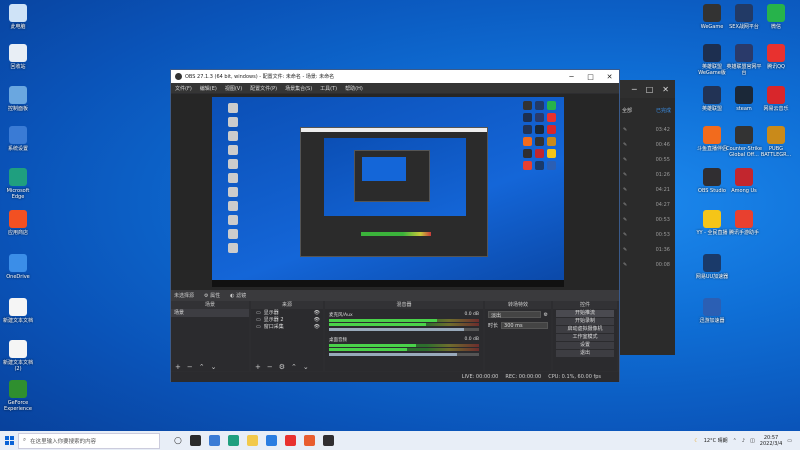 The image size is (800, 450). Describe the element at coordinates (328, 88) in the screenshot. I see `menu-item: 工具(T)` at that location.